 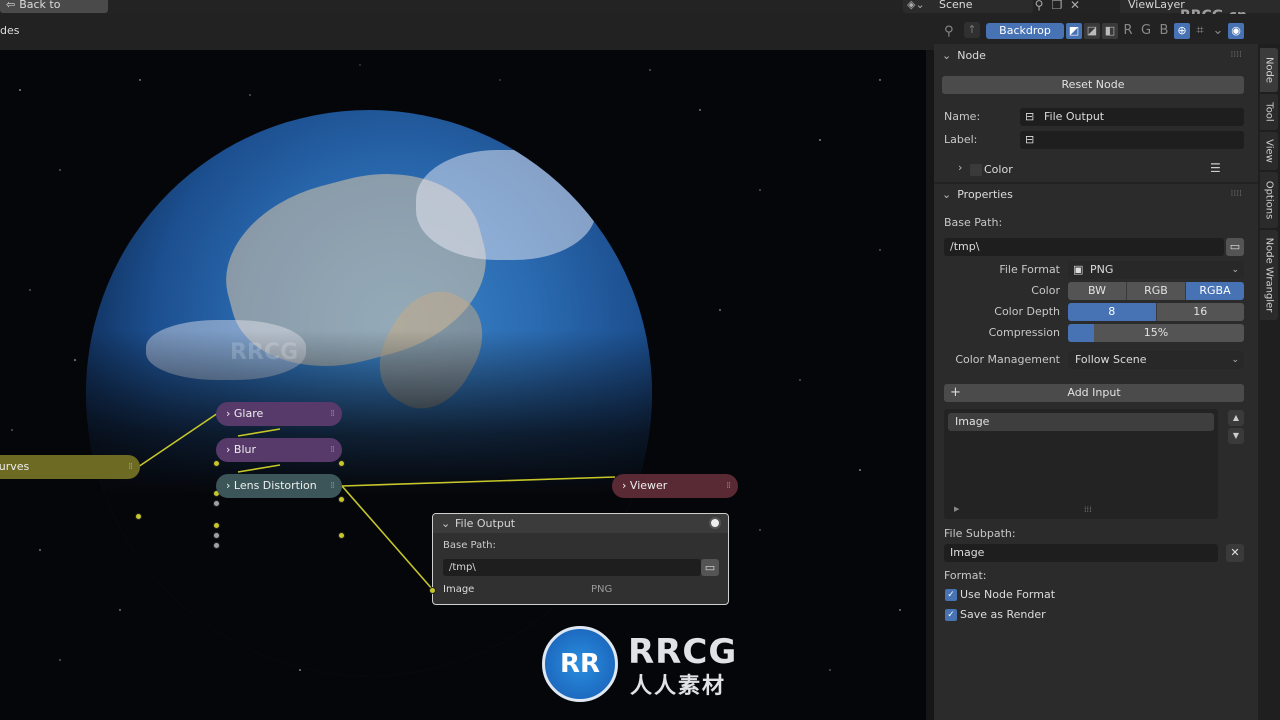 I want to click on color-depth-selector: 8 16, so click(x=1156, y=312).